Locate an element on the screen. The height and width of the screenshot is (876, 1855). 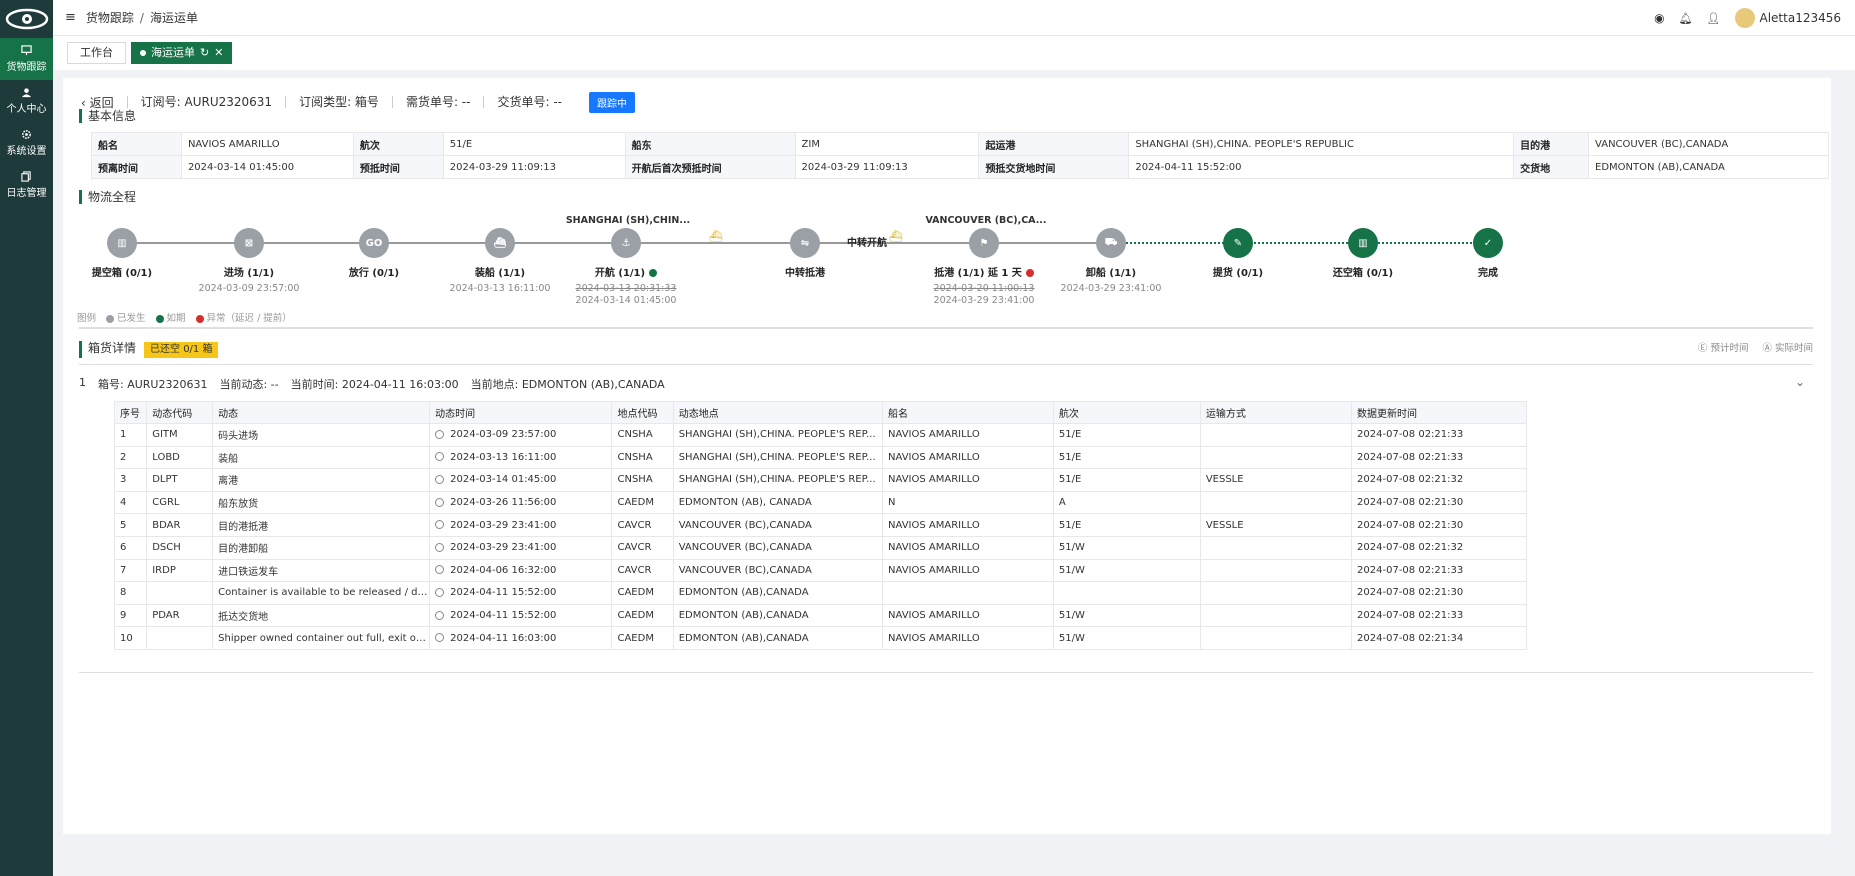
user-menu: Aletta123456 is located at coordinates (1788, 18).